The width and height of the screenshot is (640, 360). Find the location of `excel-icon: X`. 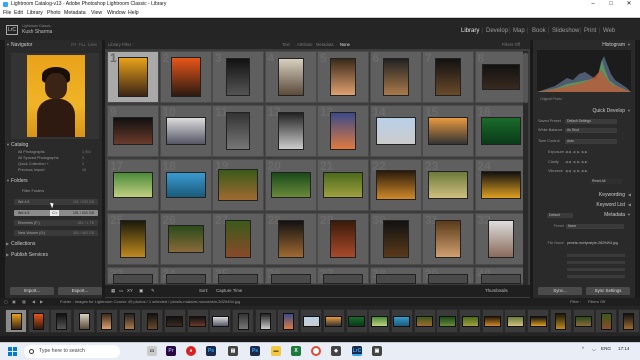

excel-icon: X is located at coordinates (296, 351).